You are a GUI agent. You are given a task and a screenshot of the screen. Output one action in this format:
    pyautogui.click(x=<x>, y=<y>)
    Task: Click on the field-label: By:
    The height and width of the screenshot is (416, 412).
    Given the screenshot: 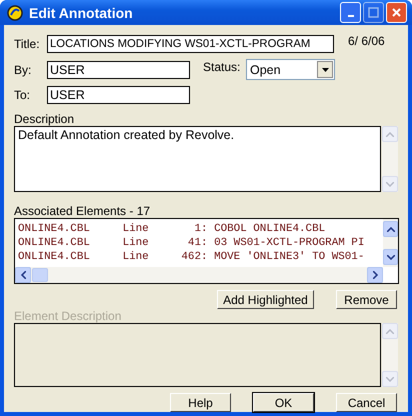 What is the action you would take?
    pyautogui.click(x=23, y=69)
    